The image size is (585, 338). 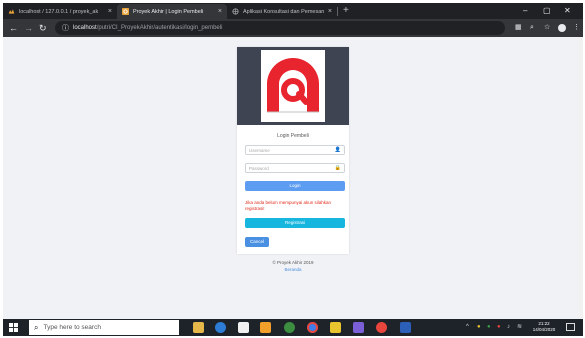 What do you see at coordinates (295, 223) in the screenshot?
I see `register-button: Registrasi` at bounding box center [295, 223].